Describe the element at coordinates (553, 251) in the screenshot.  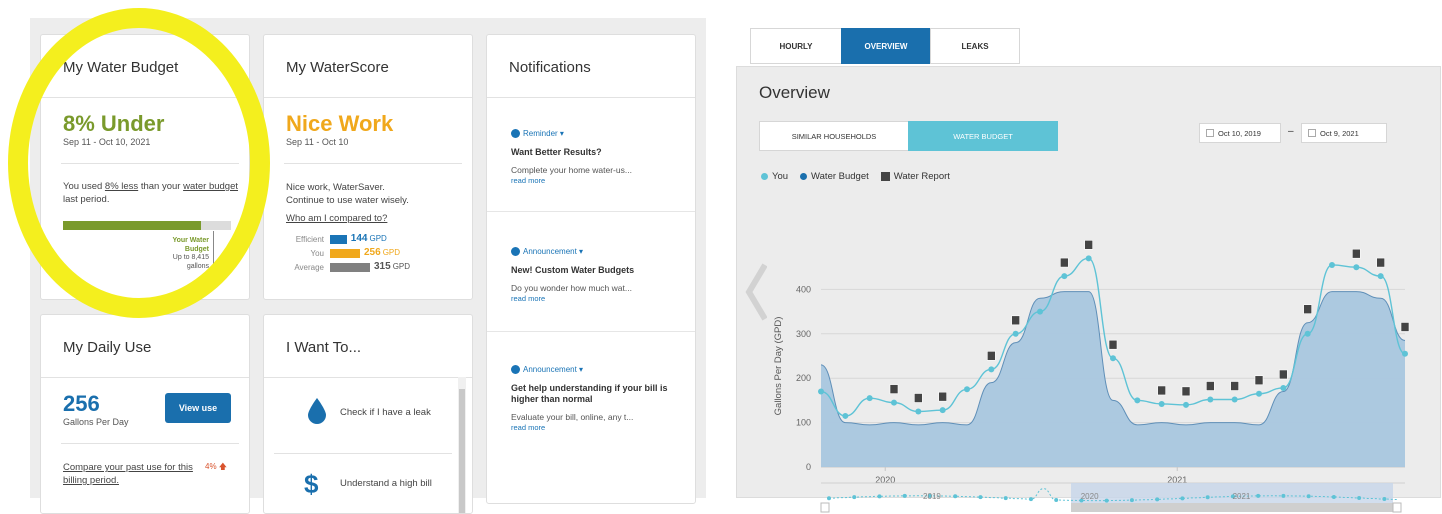
I see `notification-tag-label: Announcement ▾` at that location.